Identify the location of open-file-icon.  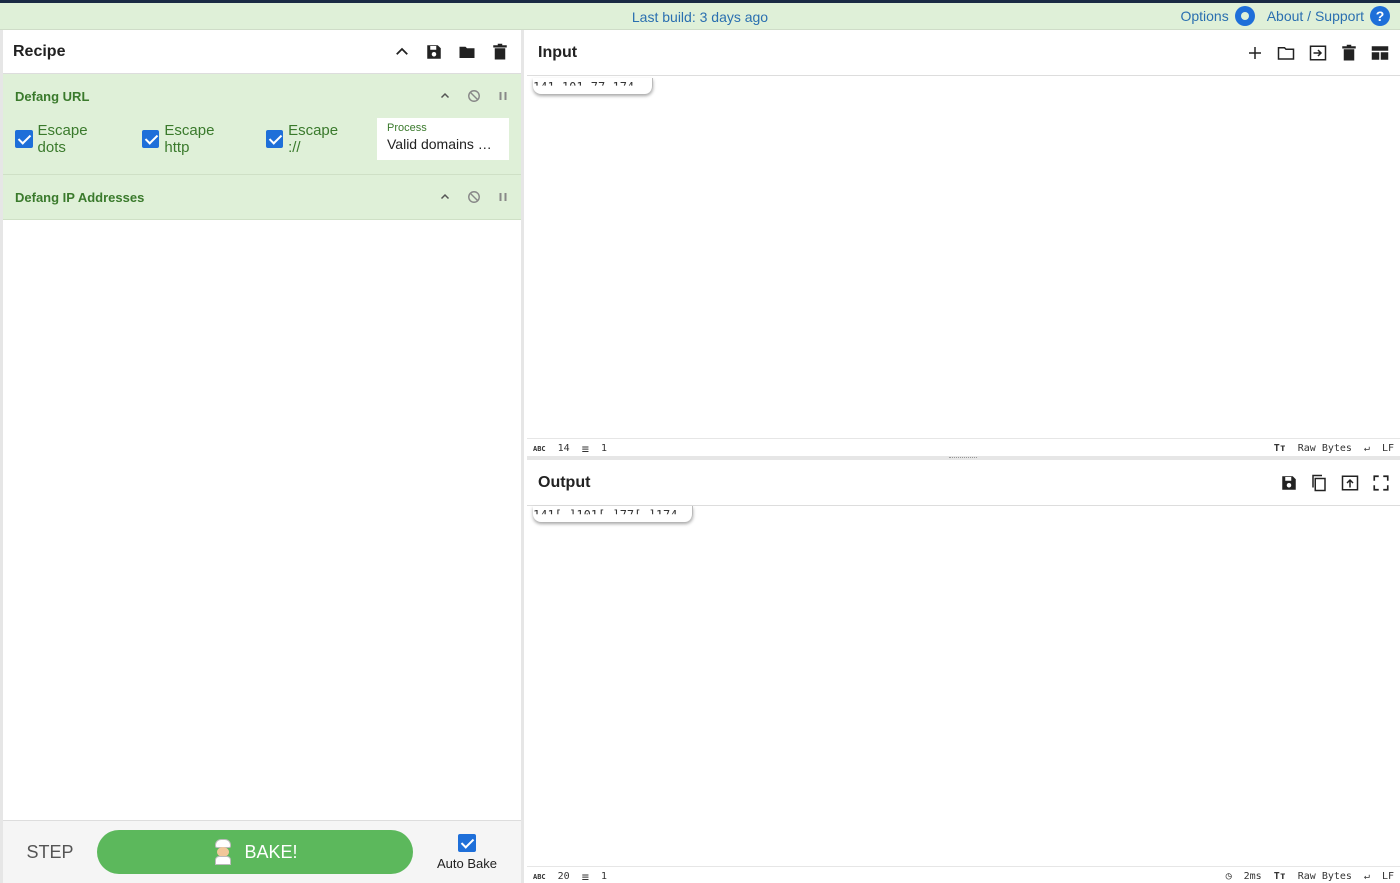
(1318, 53).